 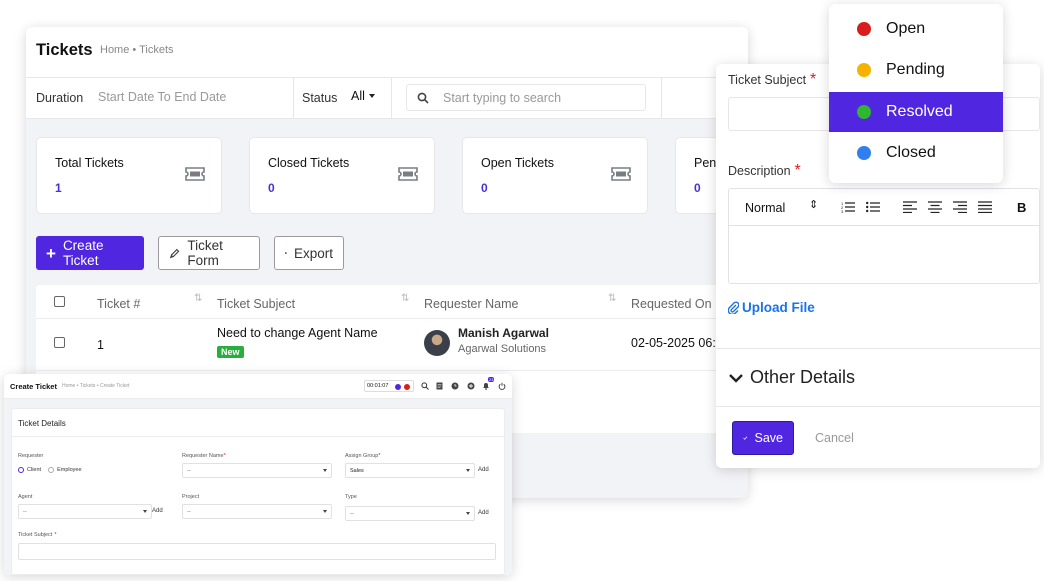 I want to click on select-all-checkbox, so click(x=59, y=301).